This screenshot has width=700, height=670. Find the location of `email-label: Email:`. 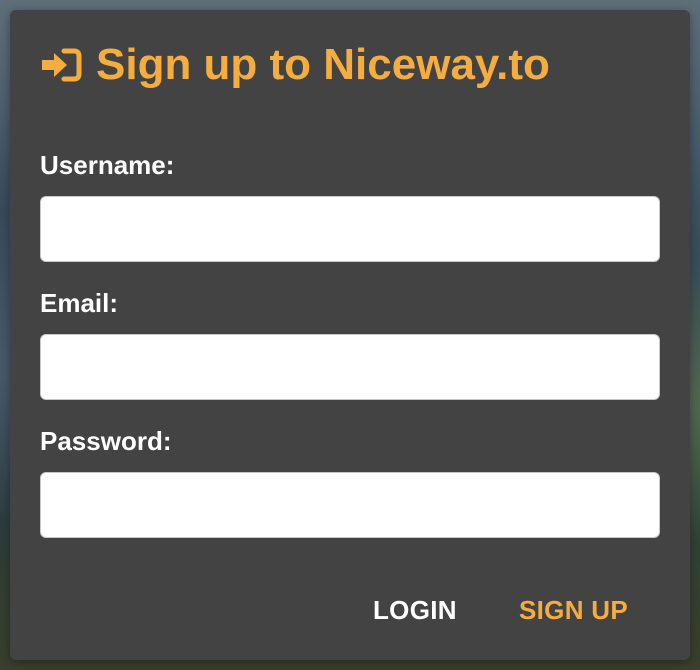

email-label: Email: is located at coordinates (79, 303).